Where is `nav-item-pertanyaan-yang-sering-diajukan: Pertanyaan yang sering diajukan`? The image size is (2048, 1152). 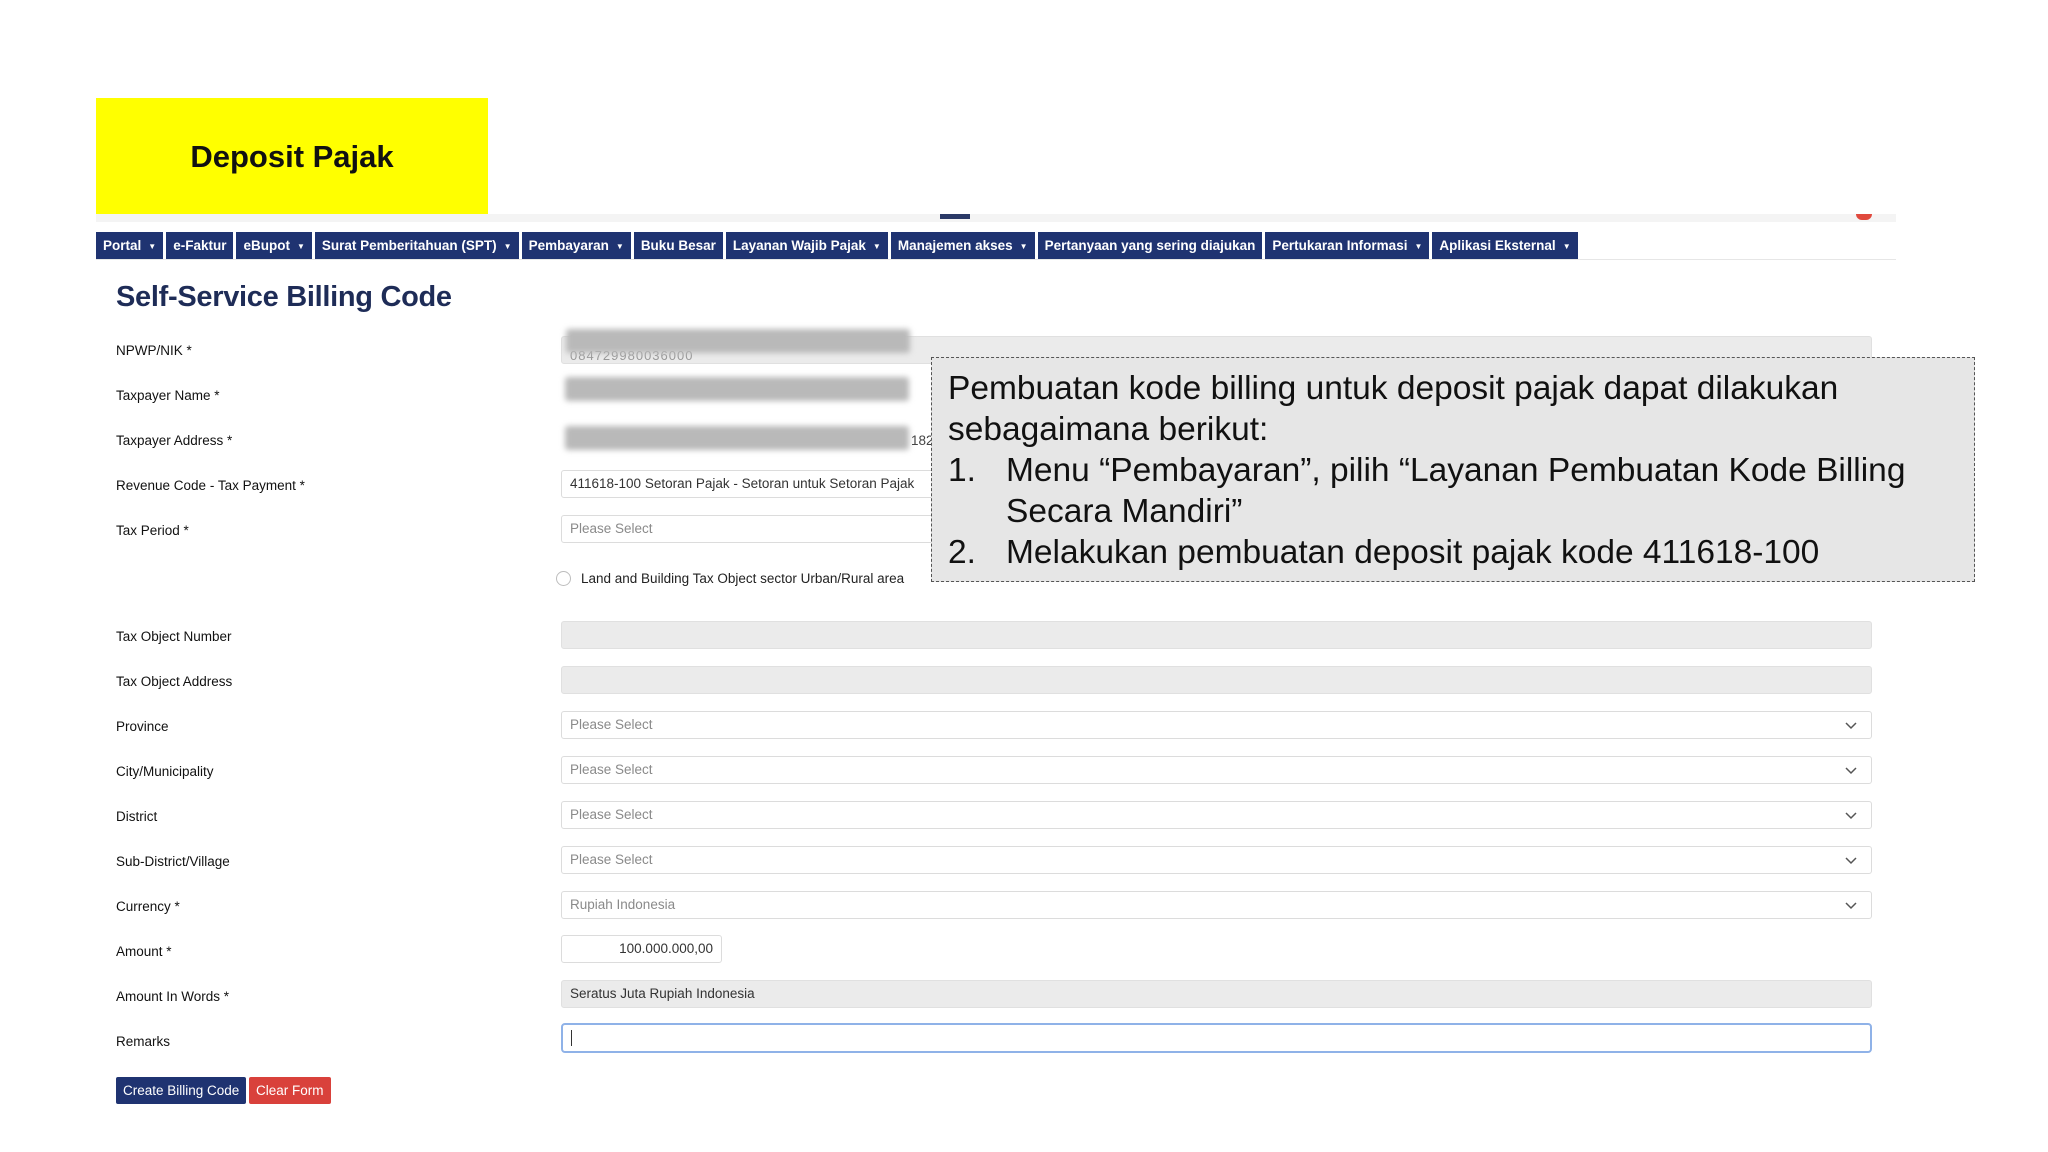 nav-item-pertanyaan-yang-sering-diajukan: Pertanyaan yang sering diajukan is located at coordinates (1150, 245).